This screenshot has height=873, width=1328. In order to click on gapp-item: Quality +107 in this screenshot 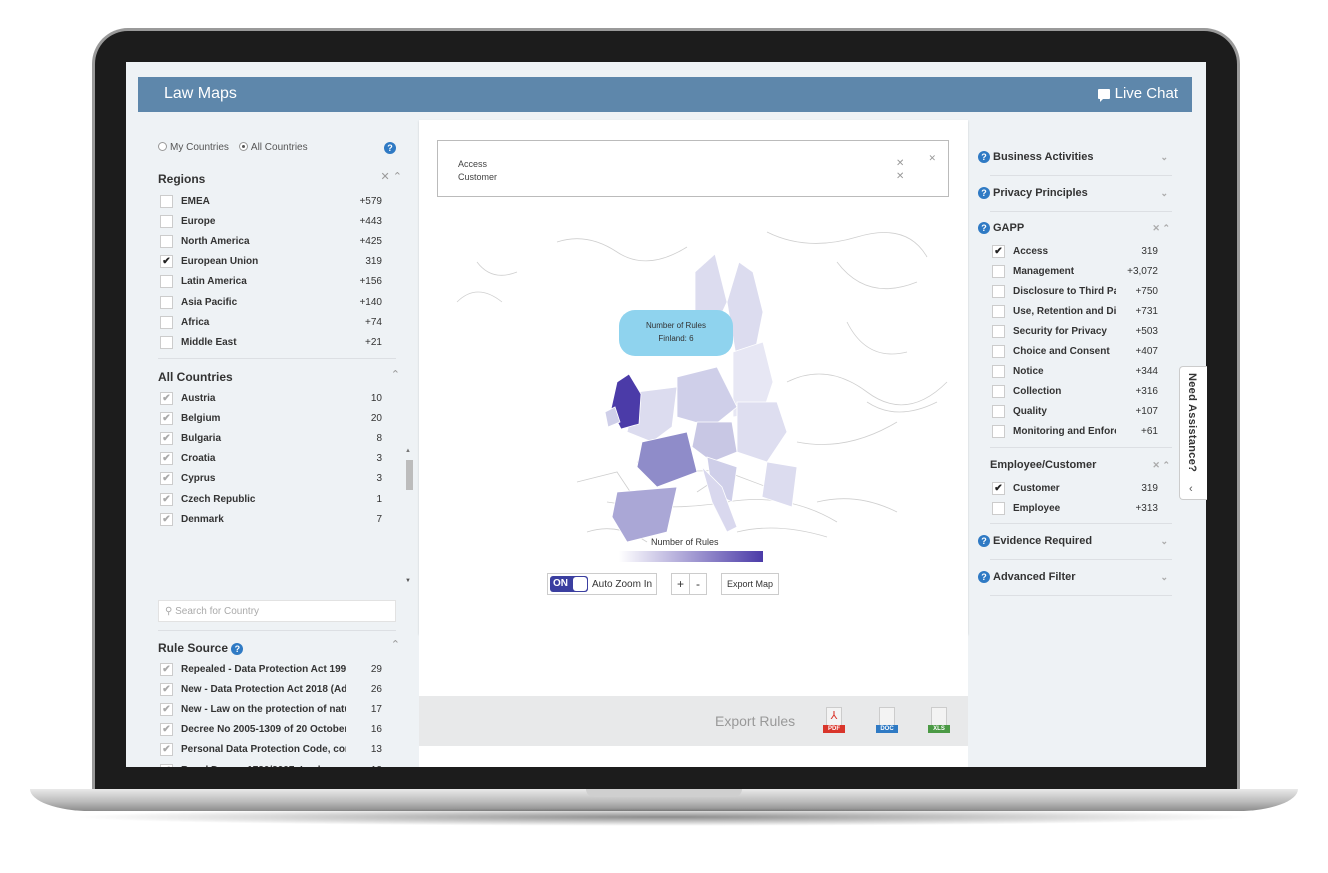, I will do `click(1075, 412)`.